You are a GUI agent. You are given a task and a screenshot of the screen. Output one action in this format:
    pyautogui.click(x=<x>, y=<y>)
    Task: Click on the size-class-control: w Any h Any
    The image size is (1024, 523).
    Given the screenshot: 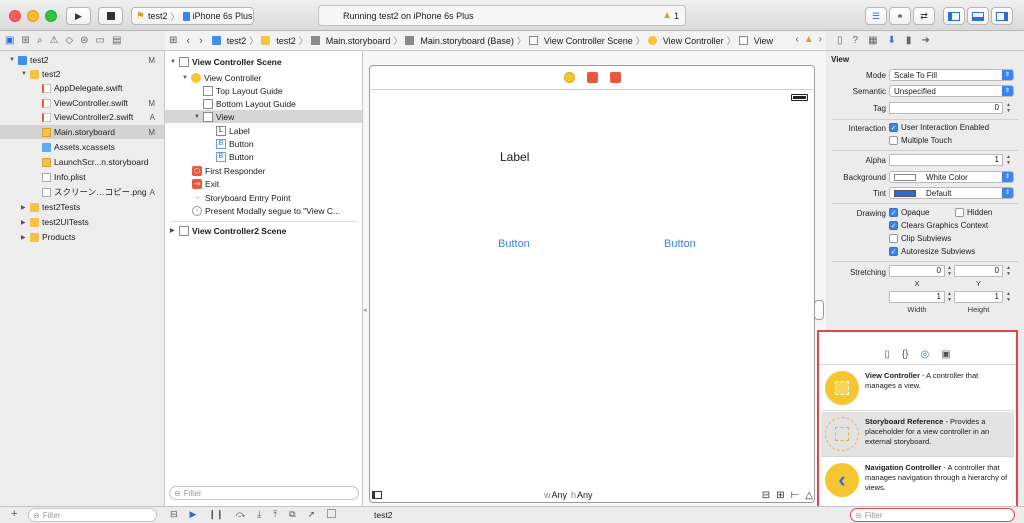 What is the action you would take?
    pyautogui.click(x=568, y=495)
    